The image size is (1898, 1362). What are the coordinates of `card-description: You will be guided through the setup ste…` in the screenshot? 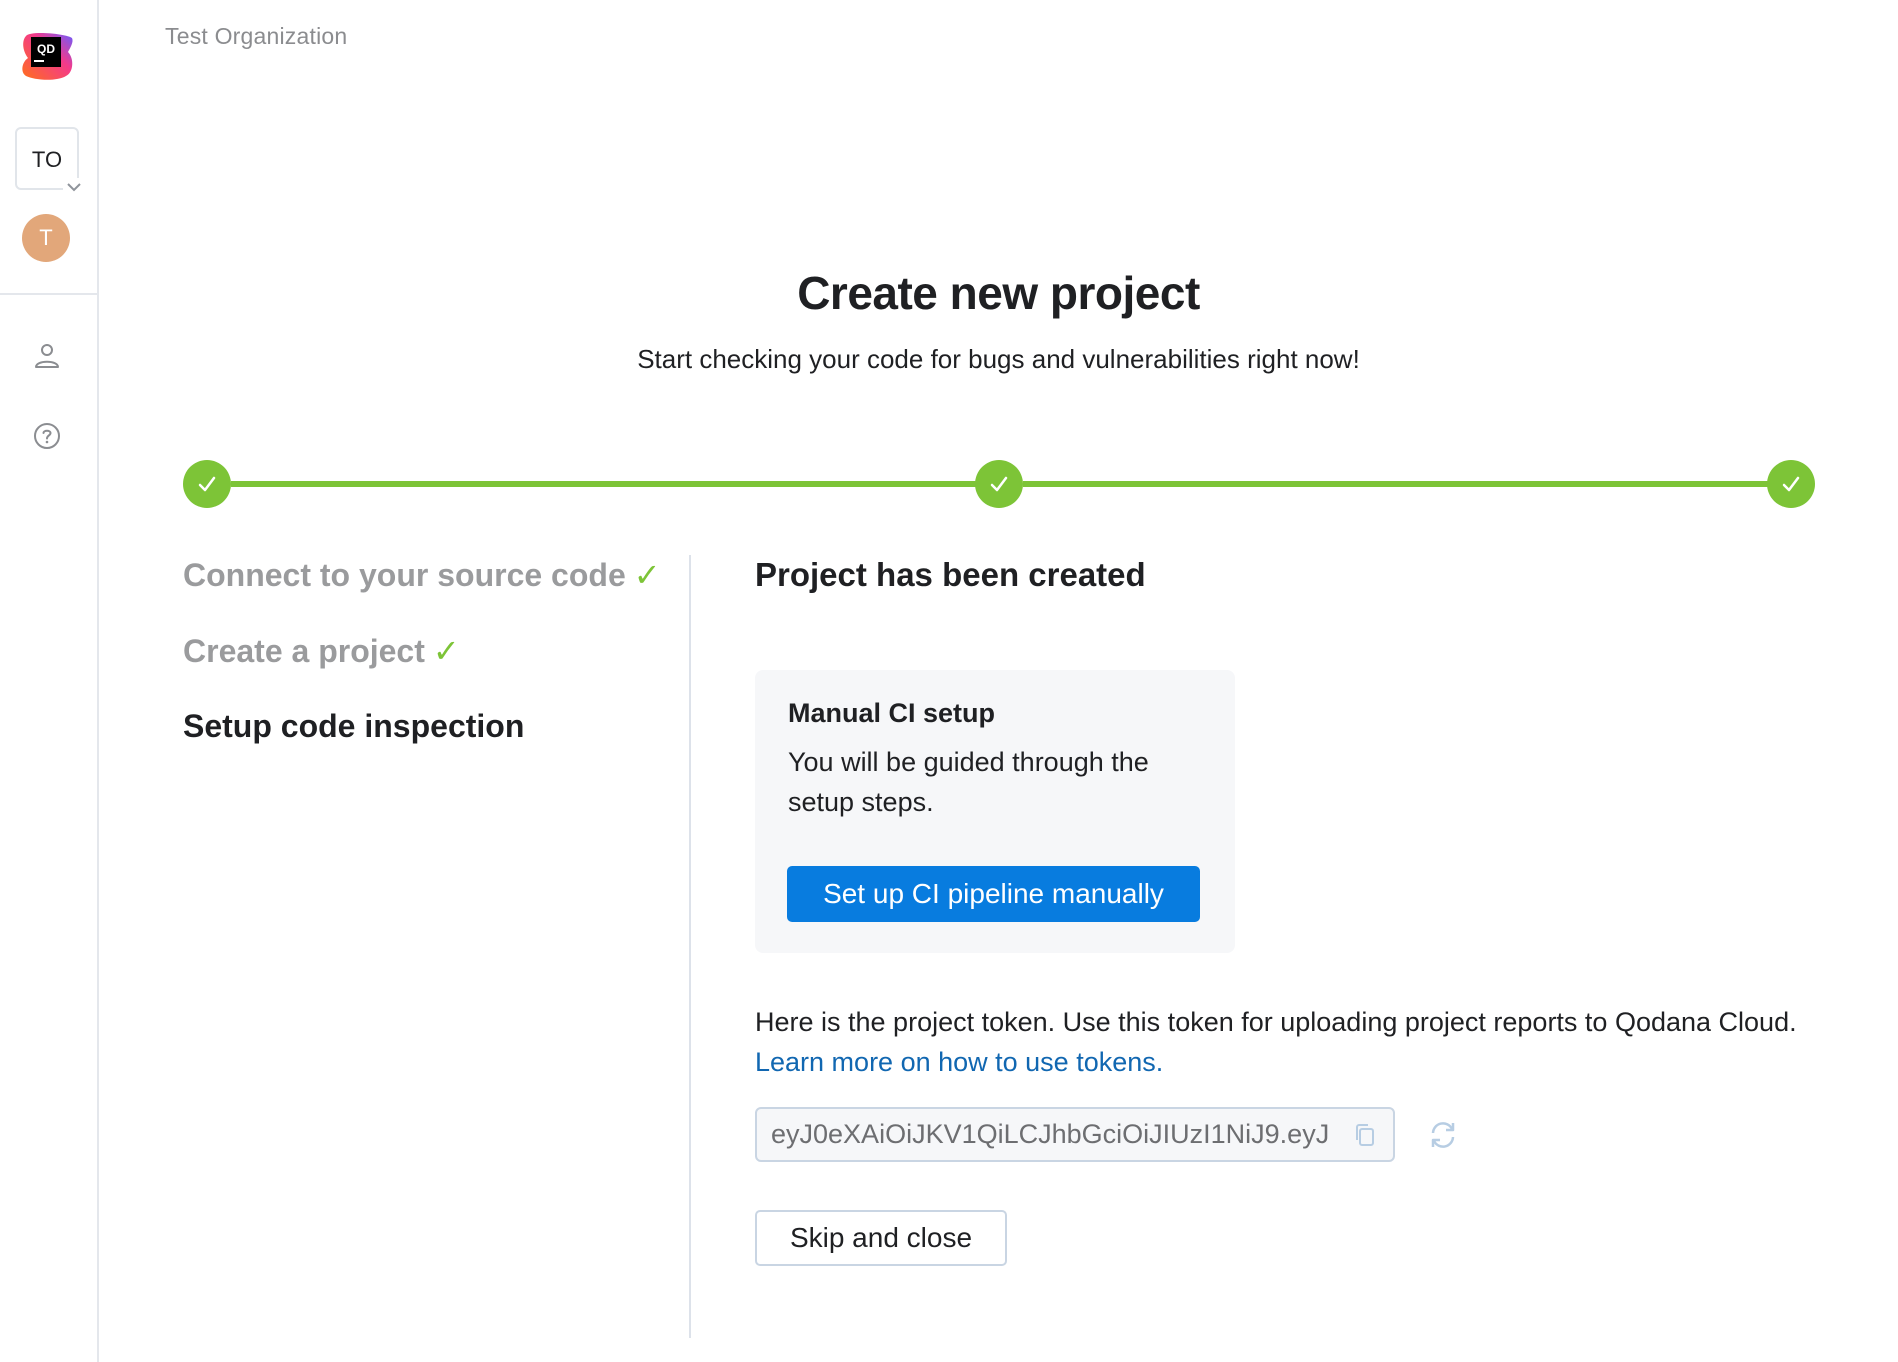 It's located at (968, 782).